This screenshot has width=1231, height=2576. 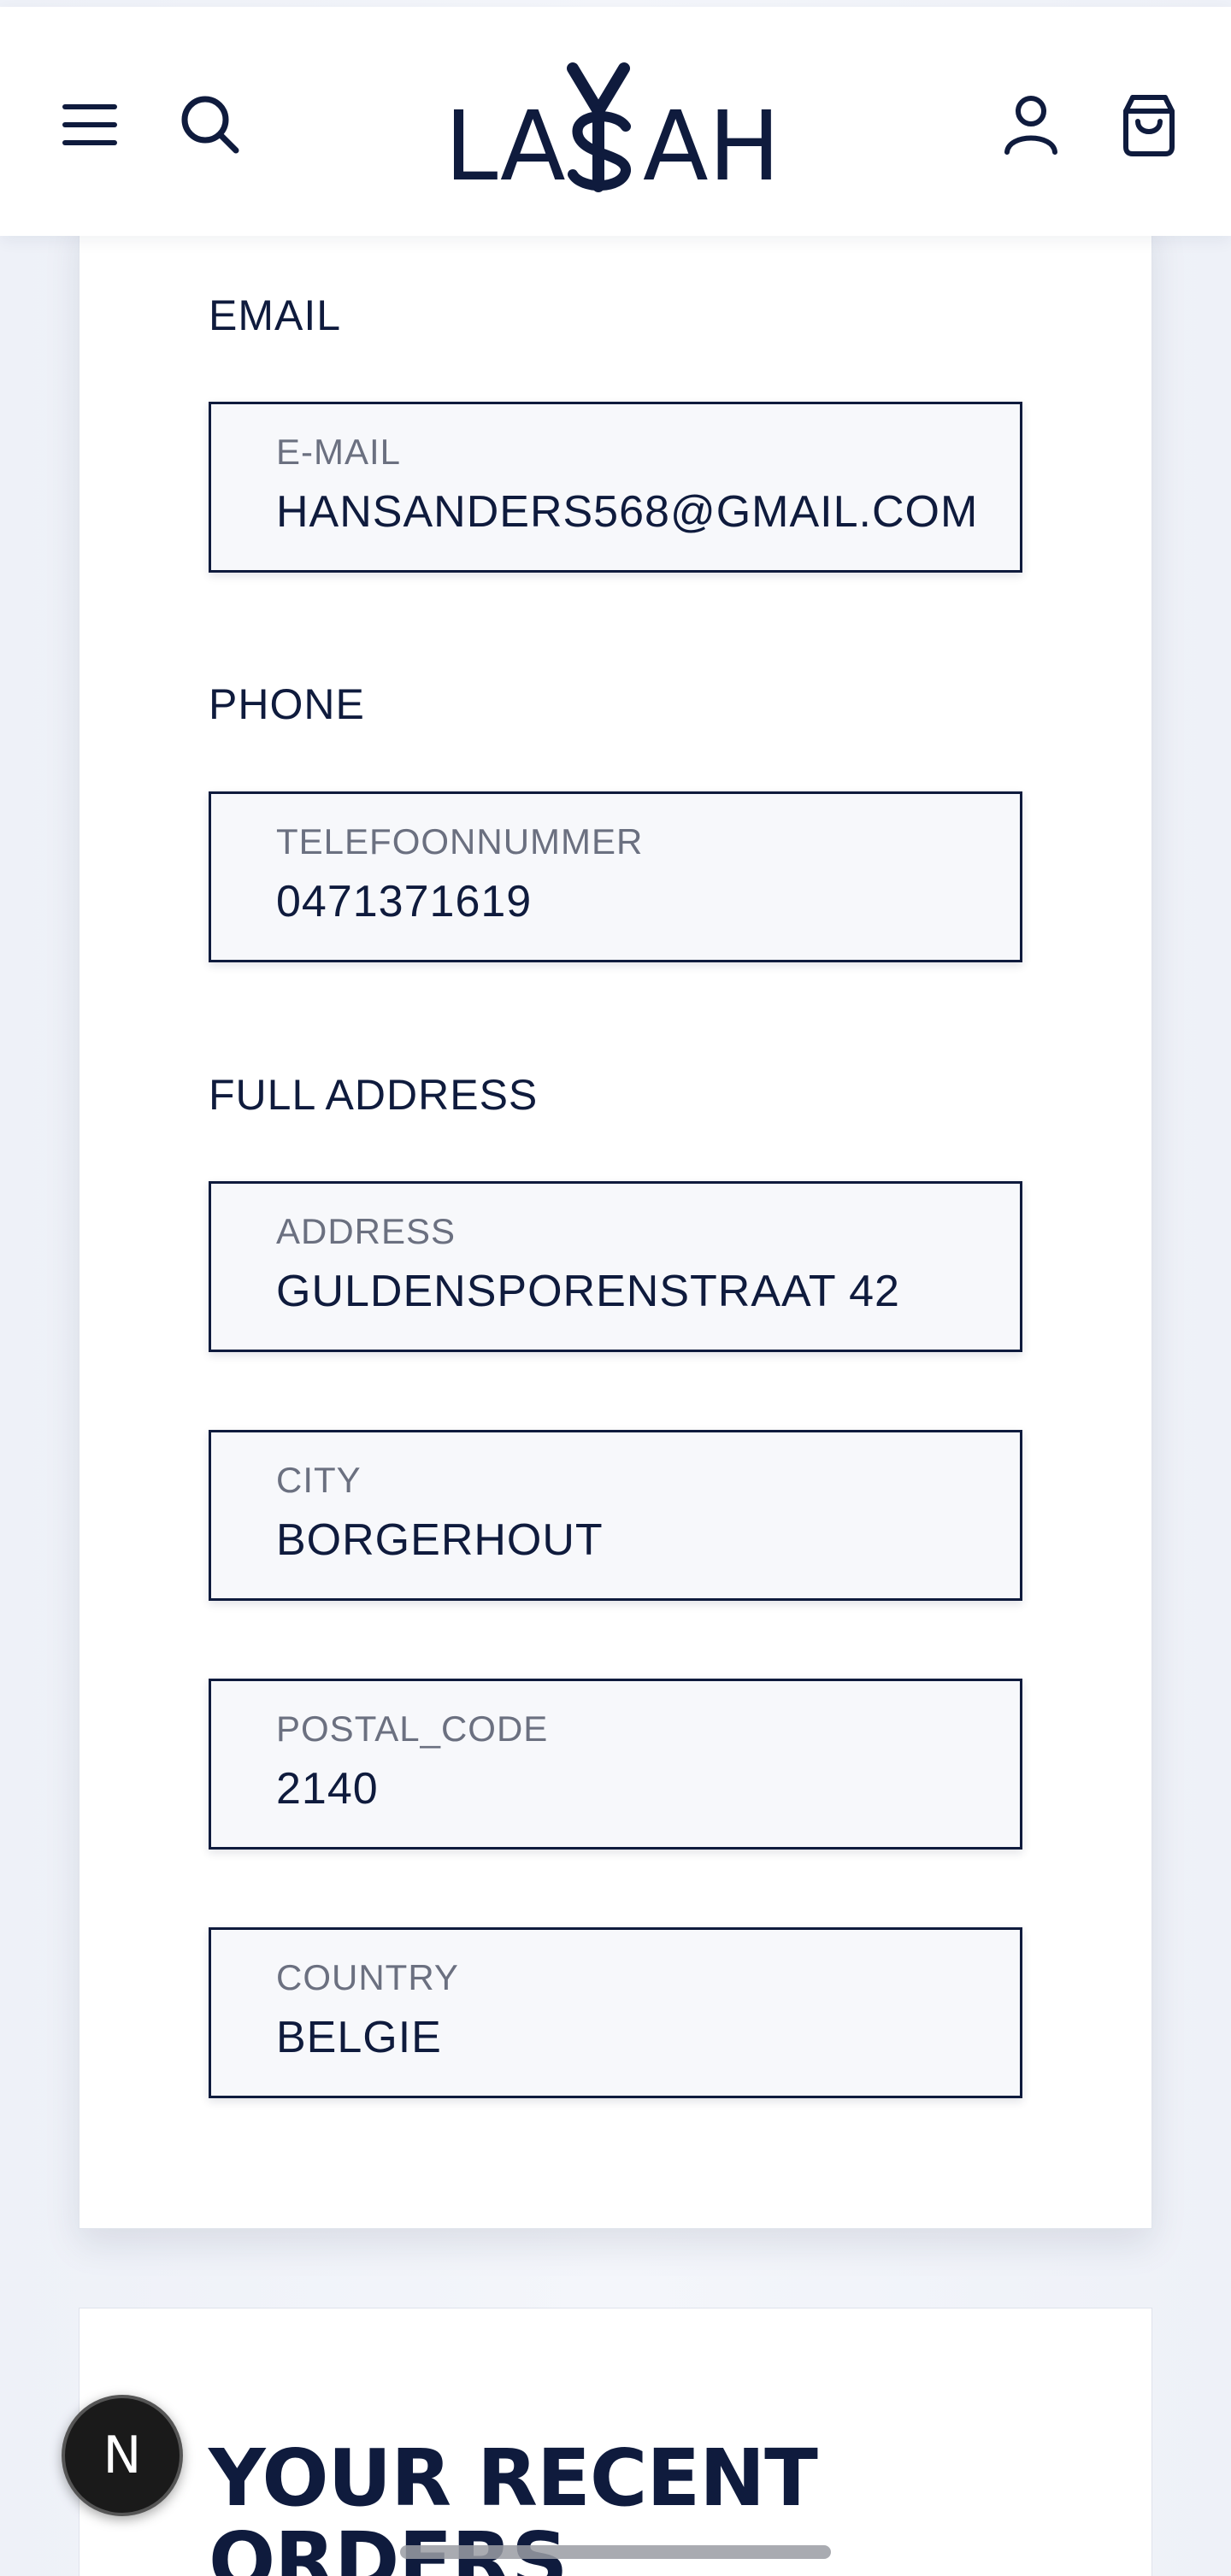 What do you see at coordinates (287, 704) in the screenshot?
I see `phone-section-label: PHONE` at bounding box center [287, 704].